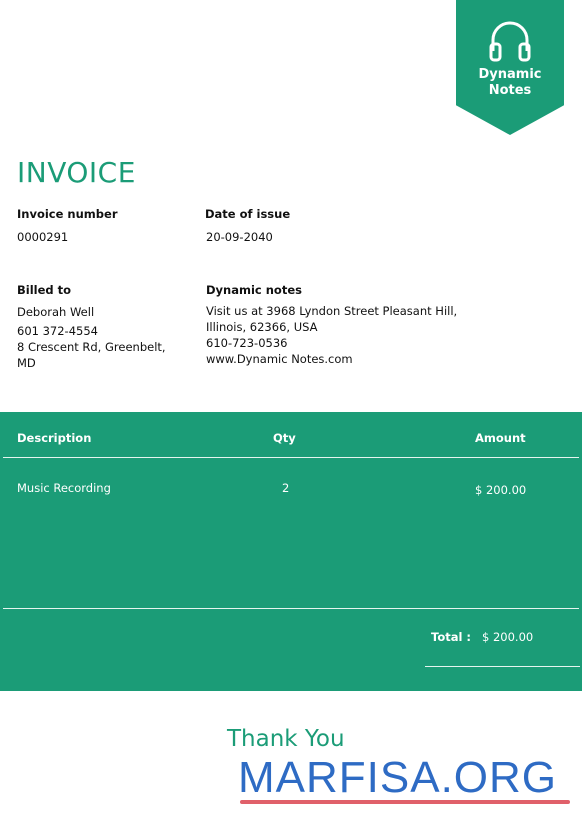  Describe the element at coordinates (254, 290) in the screenshot. I see `company-label: Dynamic notes` at that location.